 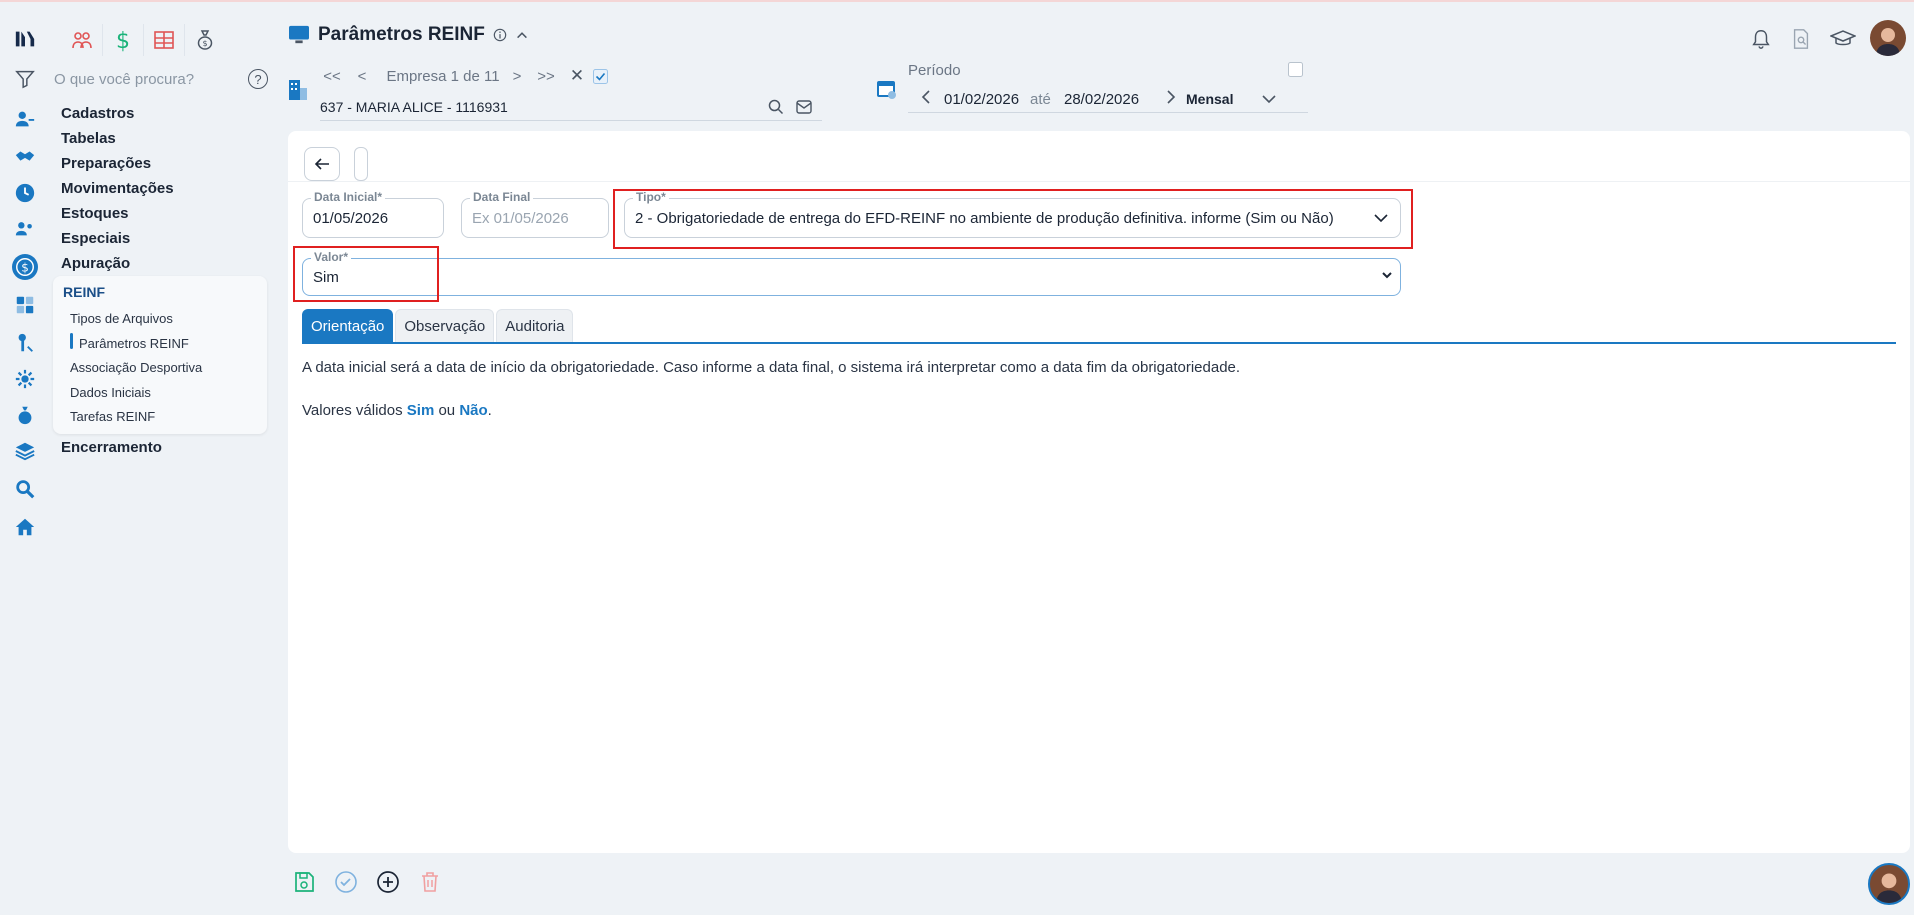 I want to click on submenu-item-associacao-desportiva: Associação Desportiva, so click(x=136, y=367).